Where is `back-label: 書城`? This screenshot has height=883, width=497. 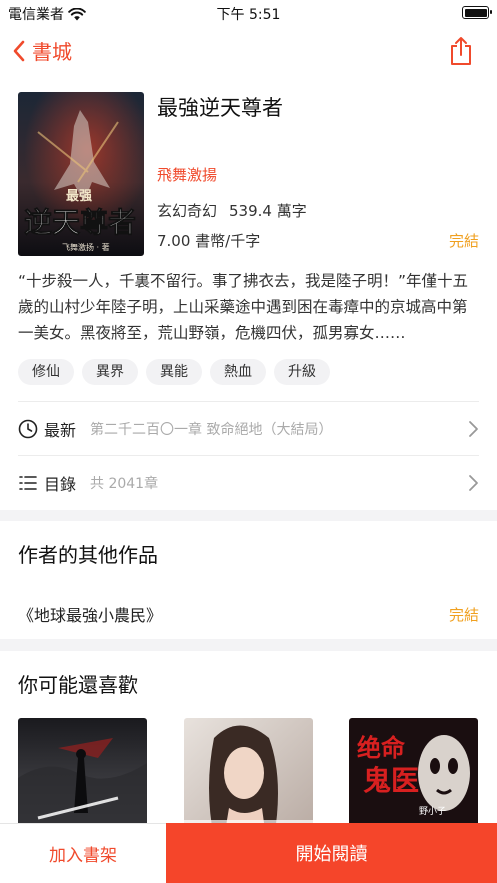 back-label: 書城 is located at coordinates (52, 52).